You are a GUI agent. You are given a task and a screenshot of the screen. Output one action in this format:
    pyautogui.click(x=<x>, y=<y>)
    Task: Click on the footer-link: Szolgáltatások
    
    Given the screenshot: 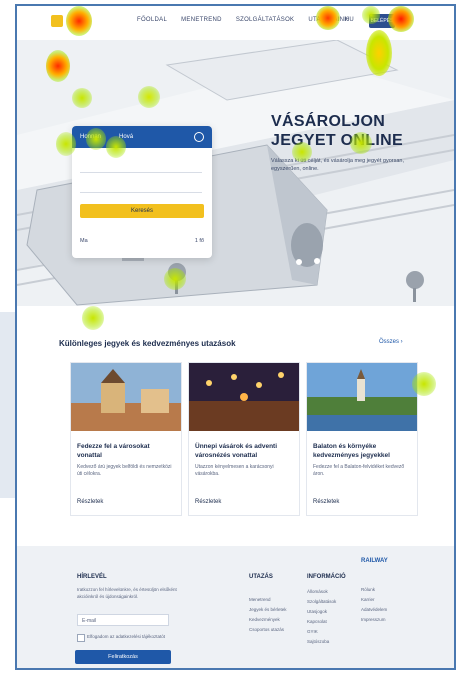 What is the action you would take?
    pyautogui.click(x=321, y=601)
    